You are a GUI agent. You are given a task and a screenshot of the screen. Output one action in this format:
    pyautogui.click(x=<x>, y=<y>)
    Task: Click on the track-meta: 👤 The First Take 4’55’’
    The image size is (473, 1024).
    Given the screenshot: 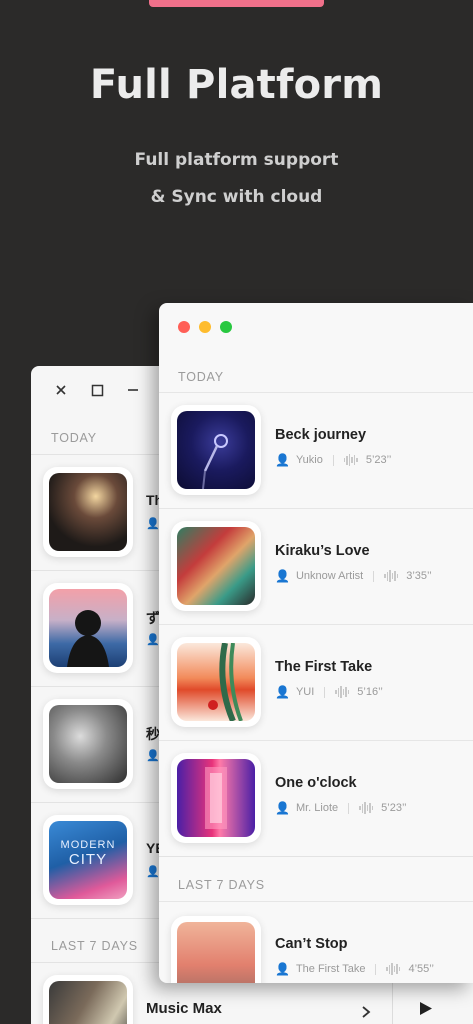 What is the action you would take?
    pyautogui.click(x=354, y=969)
    